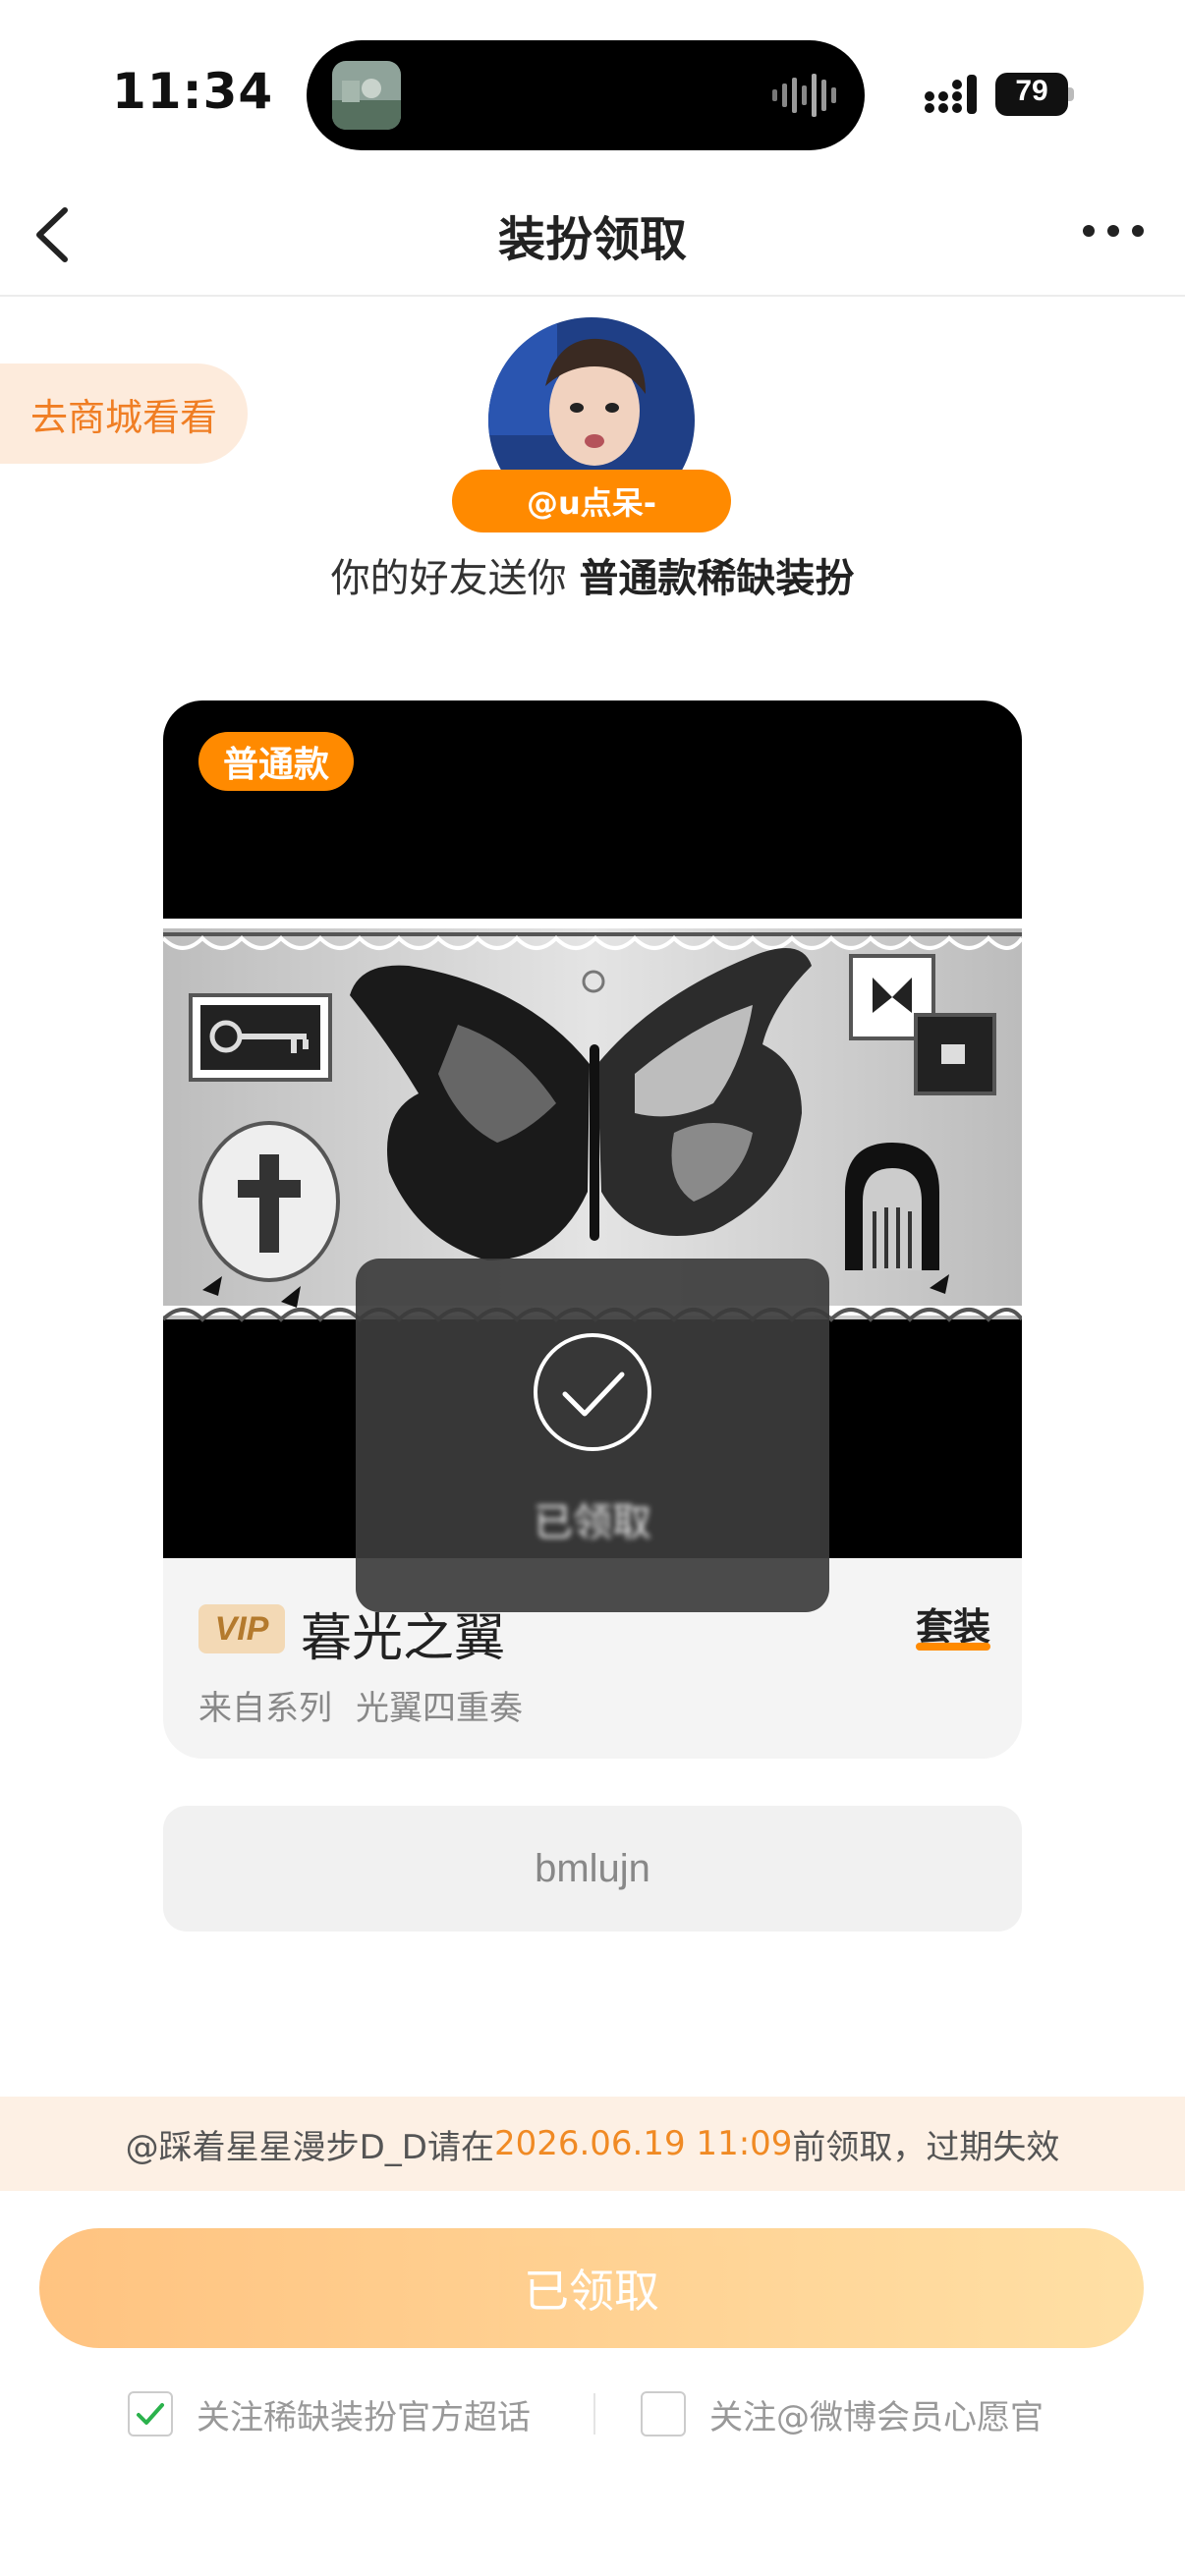 The image size is (1185, 2576). I want to click on series-info: 来自系列 光翼四重奏, so click(372, 1705).